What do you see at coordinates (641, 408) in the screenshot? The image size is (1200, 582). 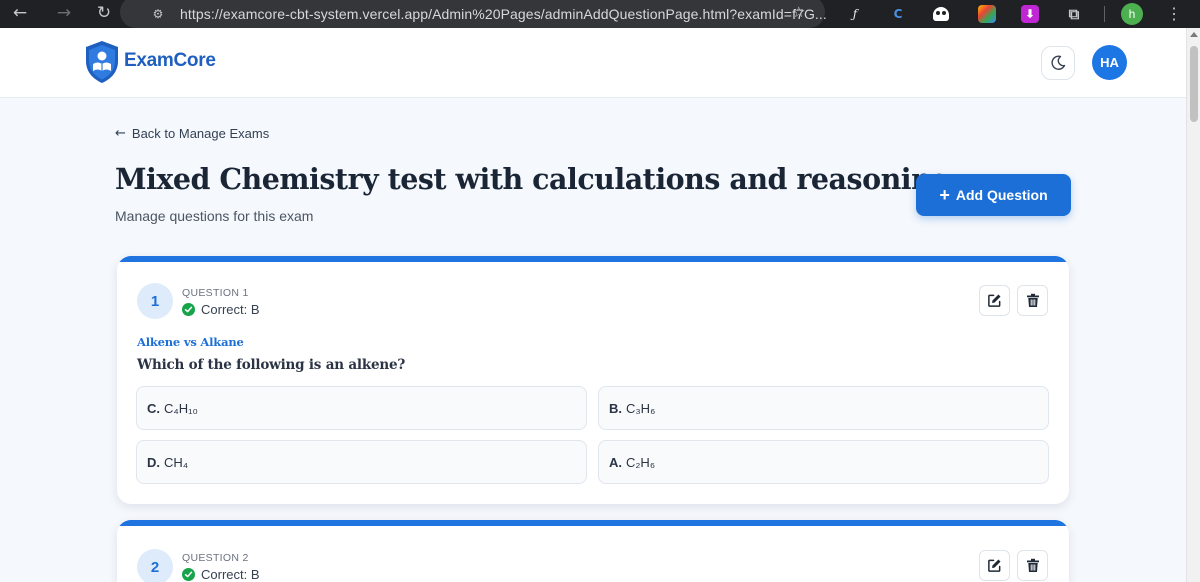 I see `option-value: C₃H₆` at bounding box center [641, 408].